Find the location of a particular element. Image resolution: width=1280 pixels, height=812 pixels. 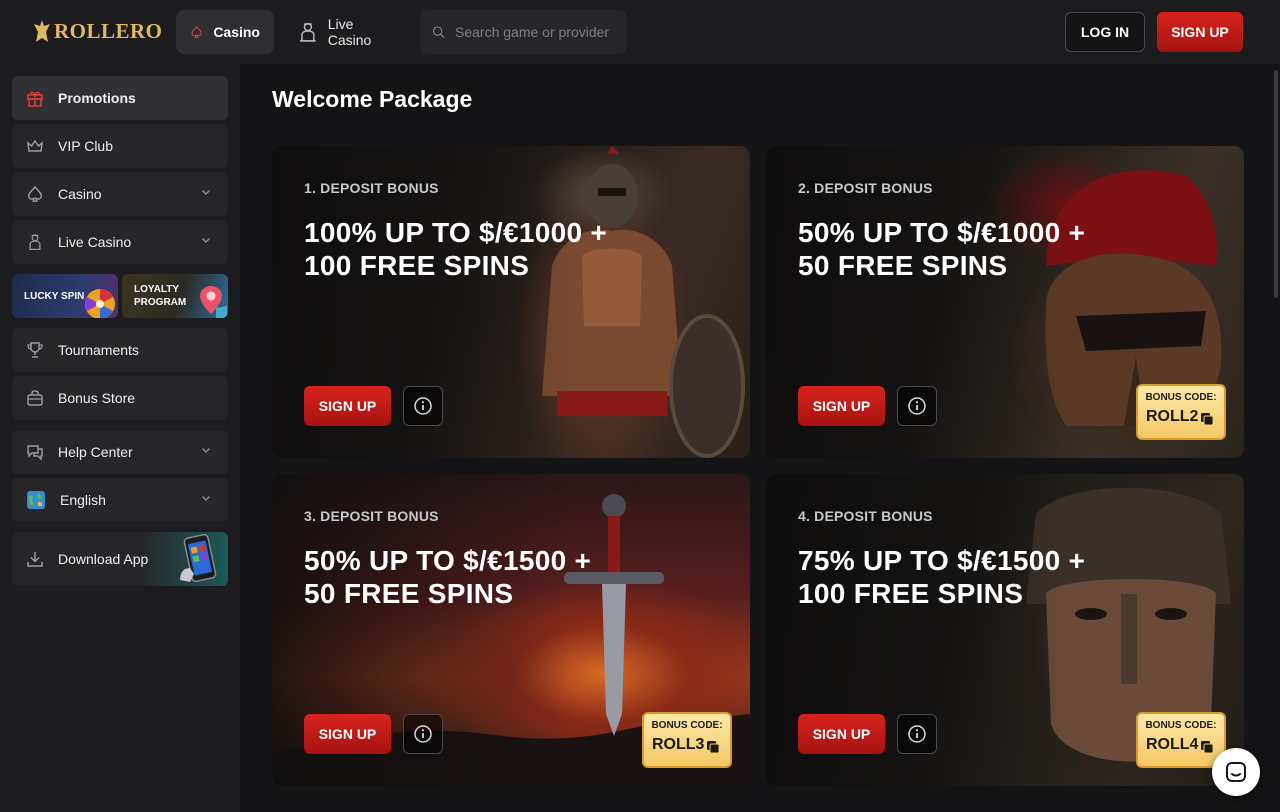

bonus-code-box: BONUS CODE: ROLL4 is located at coordinates (1181, 740).